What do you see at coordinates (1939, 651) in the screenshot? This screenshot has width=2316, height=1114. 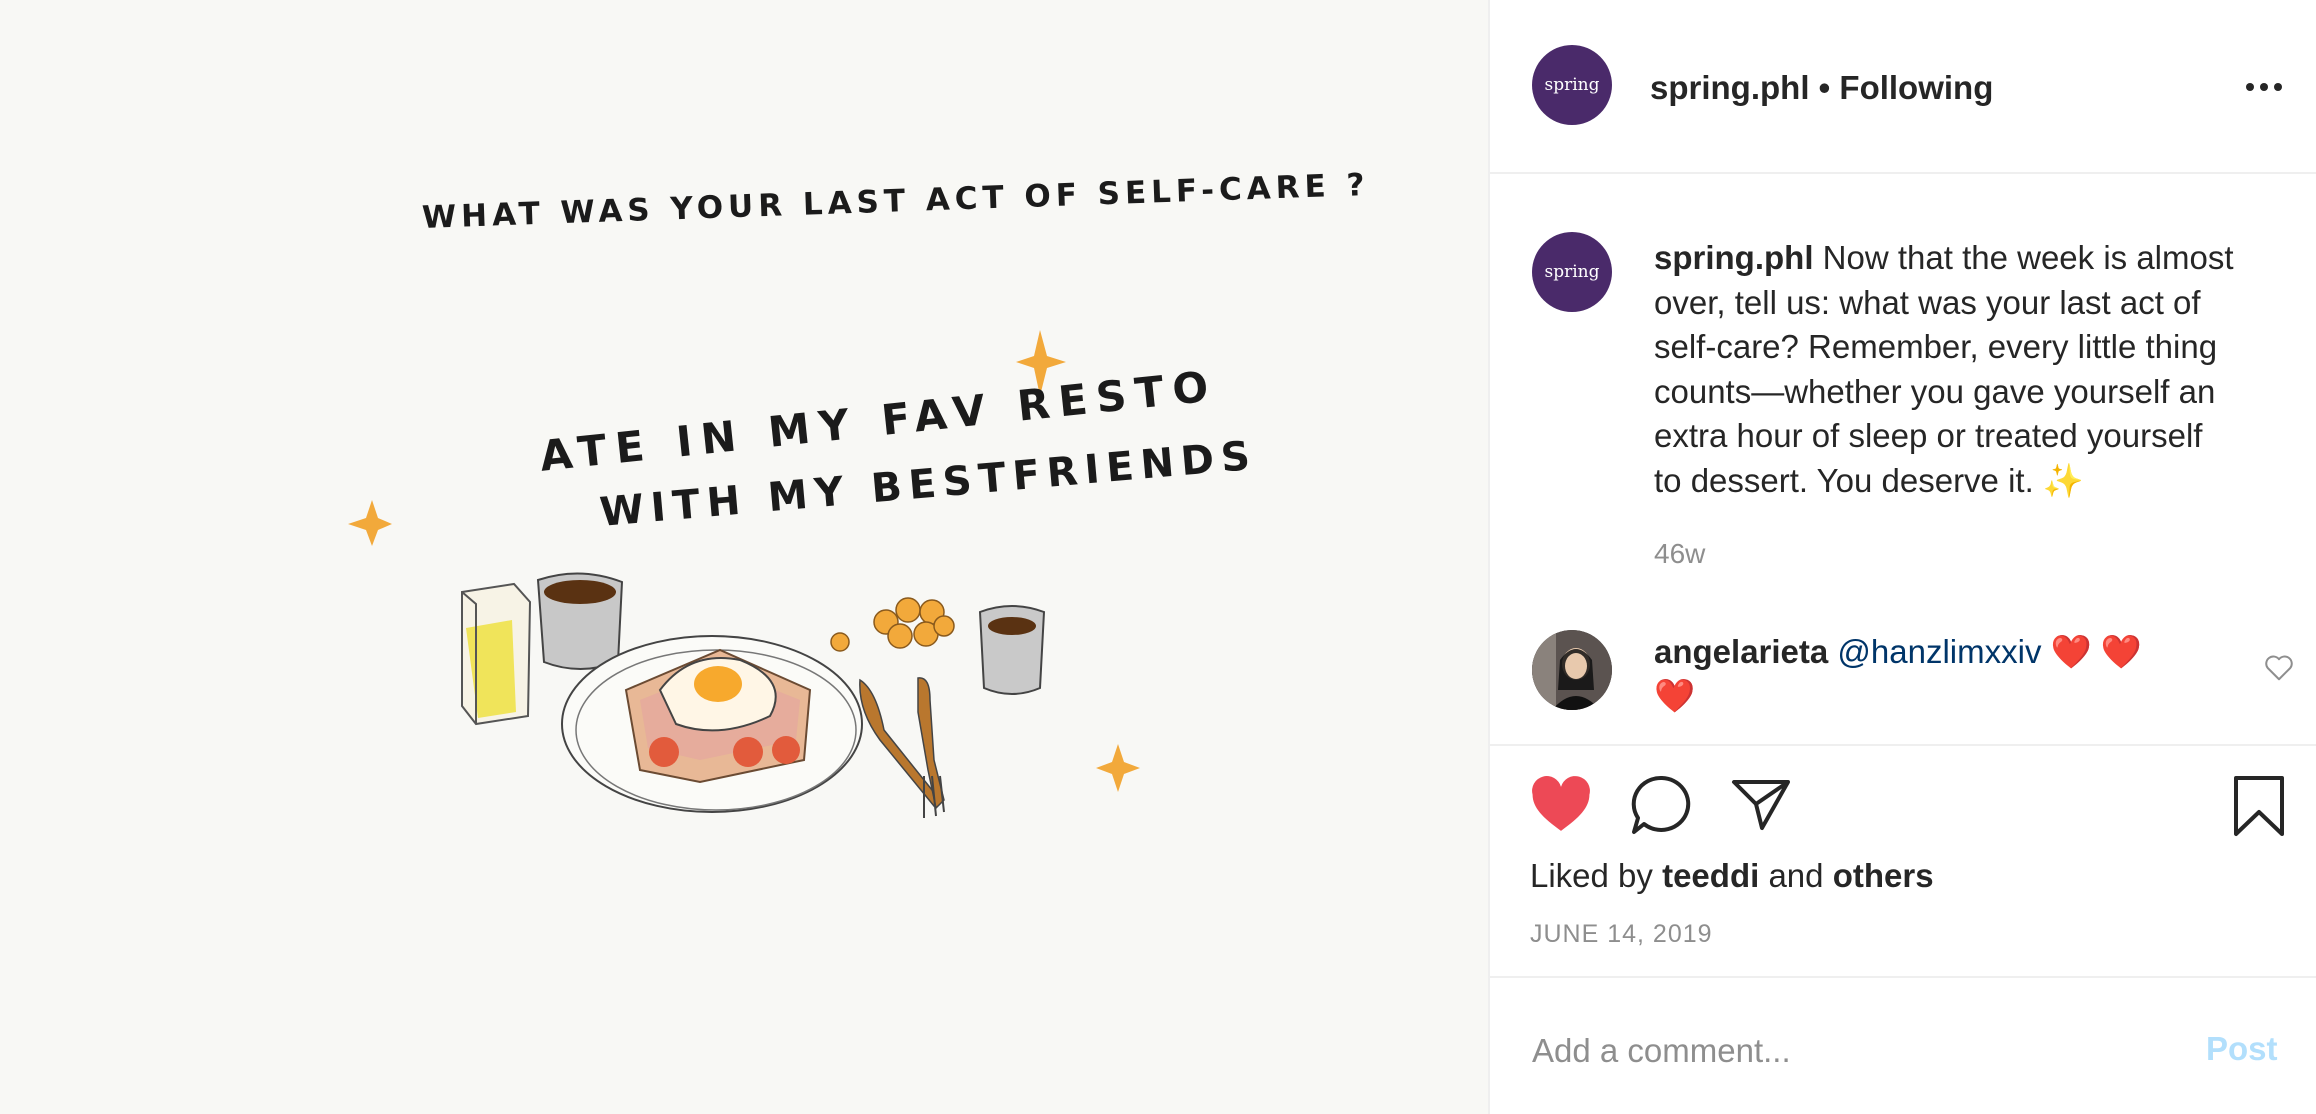 I see `comment-mention: @hanzlimxxiv` at bounding box center [1939, 651].